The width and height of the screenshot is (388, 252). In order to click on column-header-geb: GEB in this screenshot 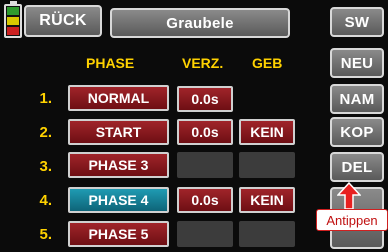, I will do `click(267, 63)`.